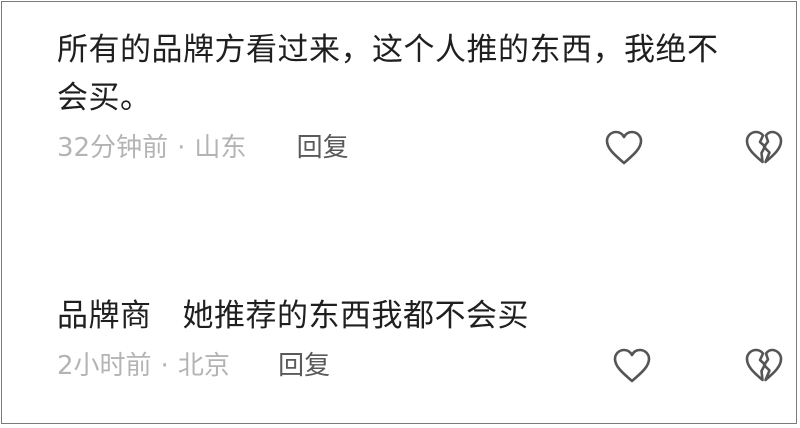  I want to click on comment-text: 品牌商 她推荐的东西我都不会买, so click(293, 316).